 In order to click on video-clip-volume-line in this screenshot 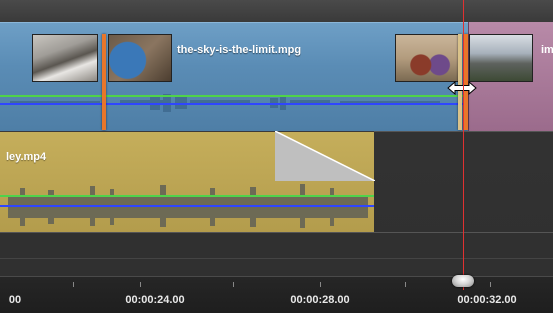, I will do `click(234, 96)`.